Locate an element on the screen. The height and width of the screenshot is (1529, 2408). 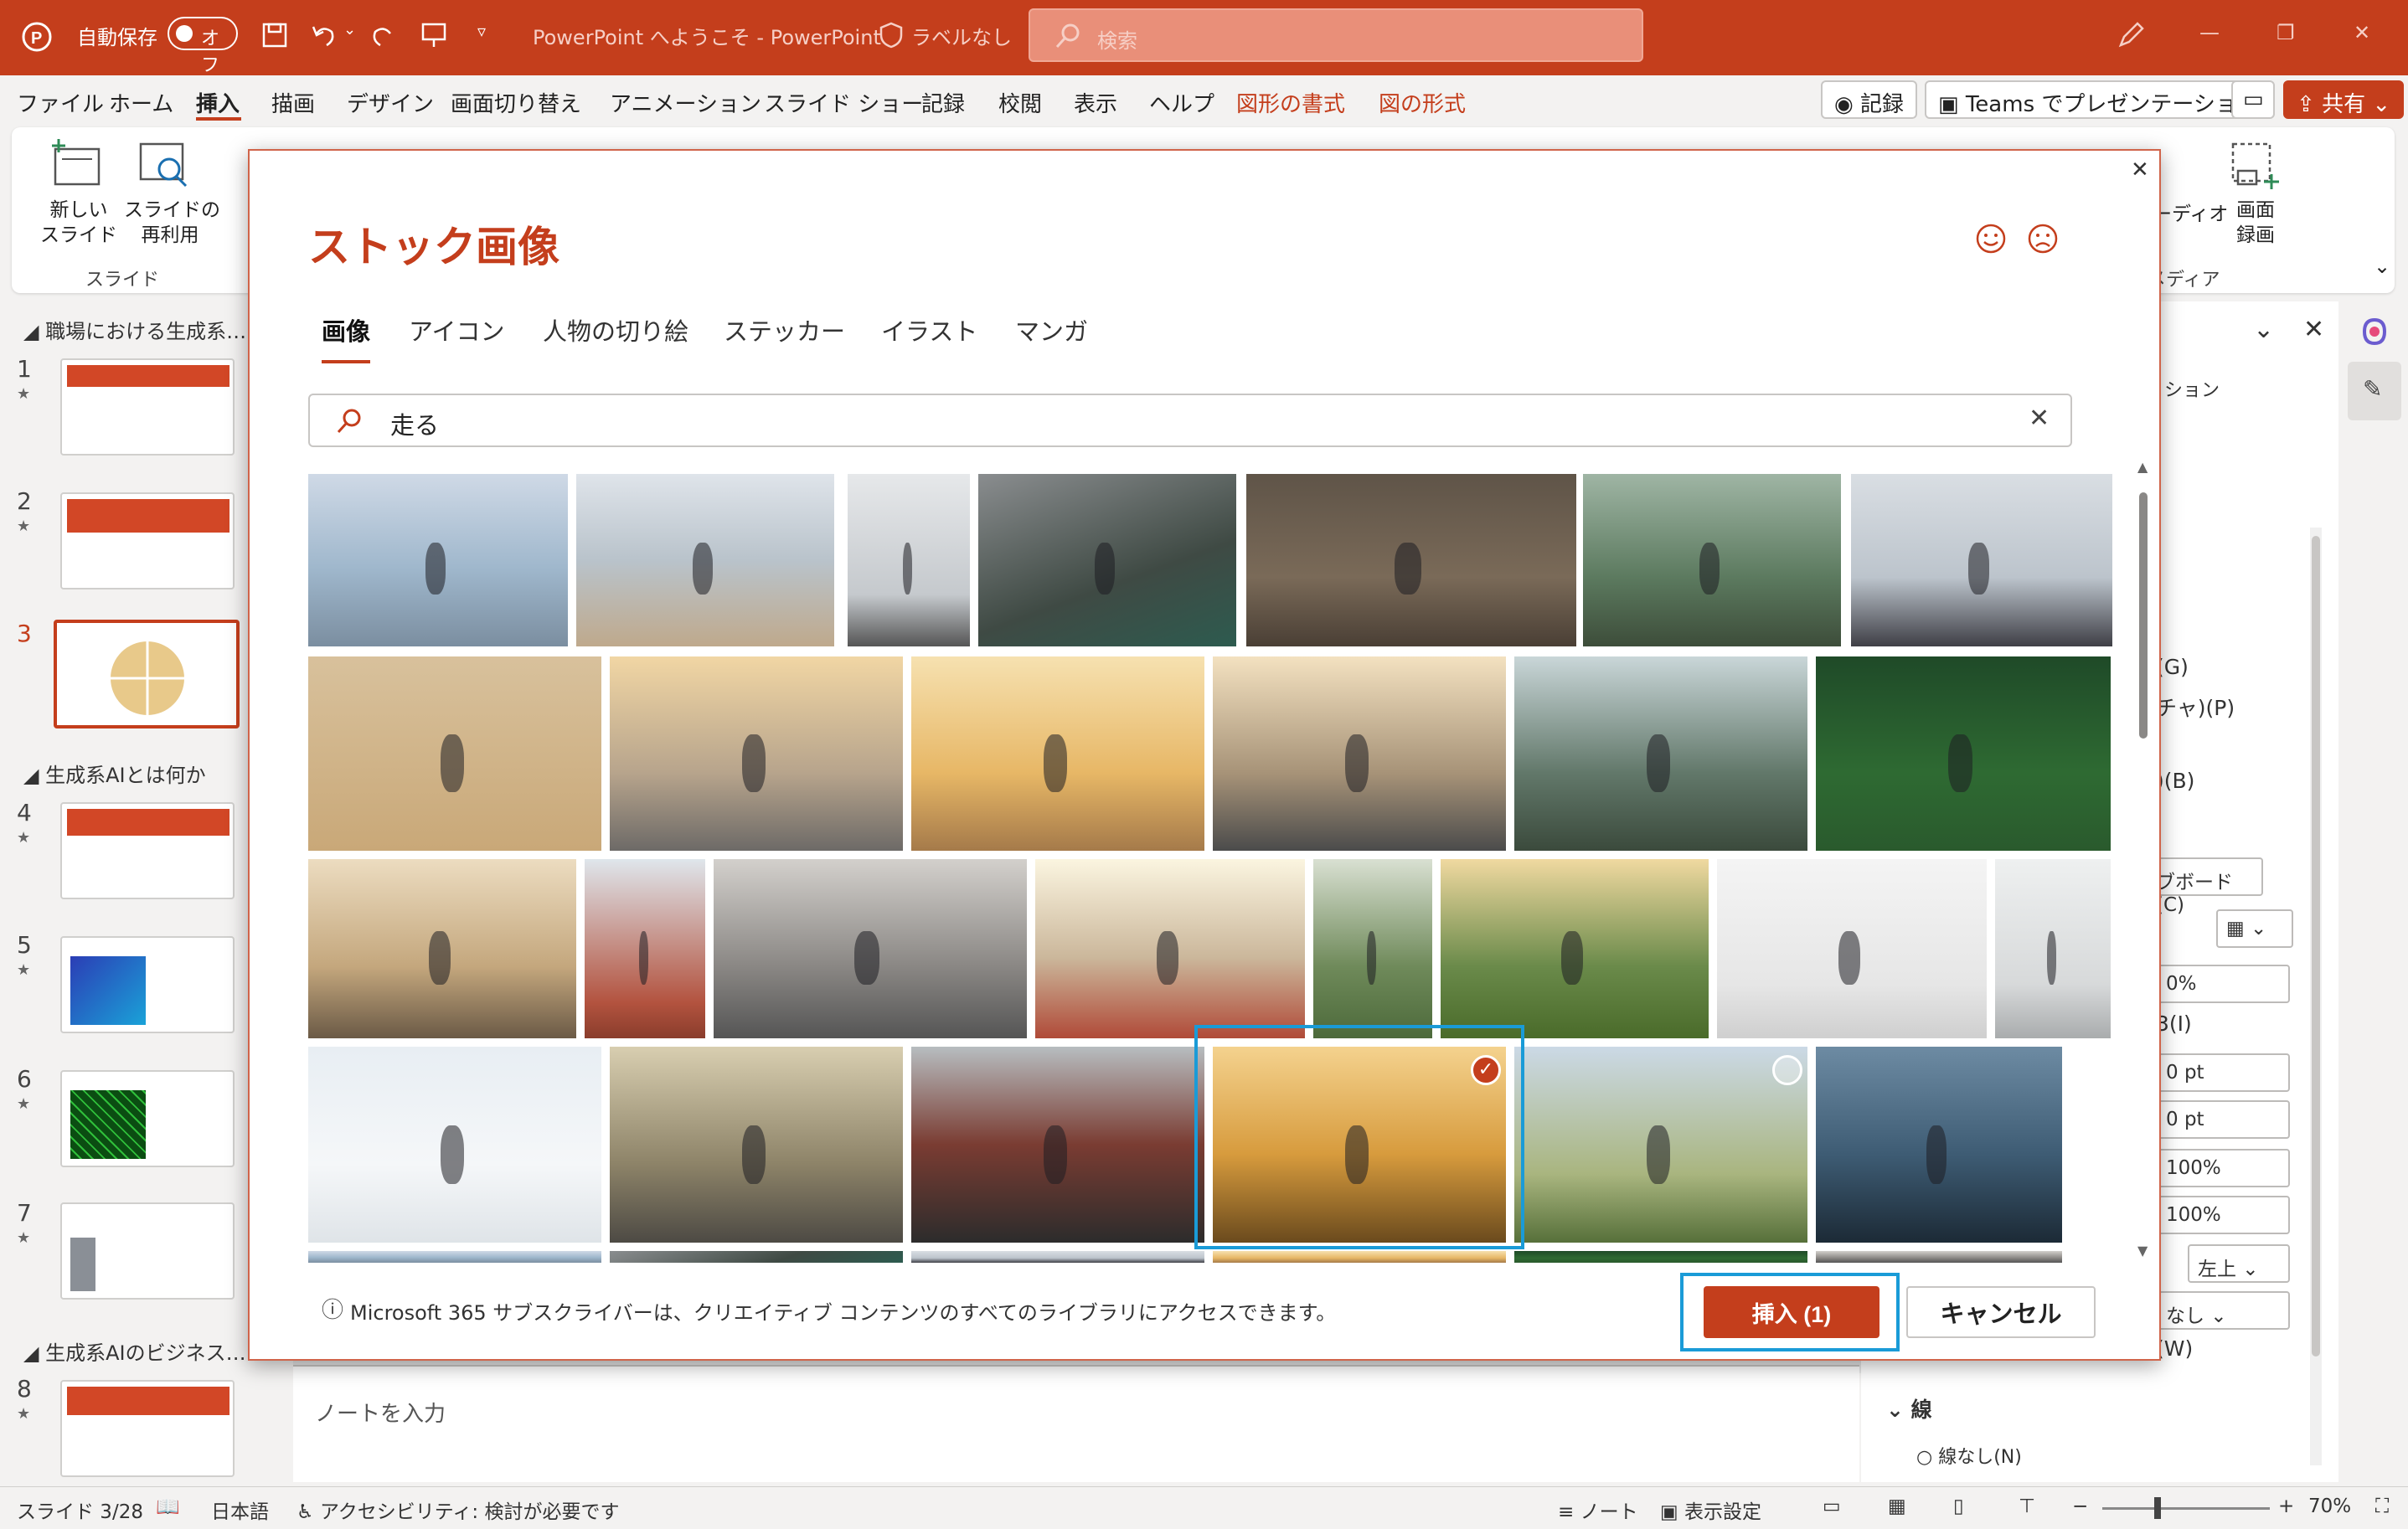
undo-dropdown-icon: ⌄ is located at coordinates (349, 30).